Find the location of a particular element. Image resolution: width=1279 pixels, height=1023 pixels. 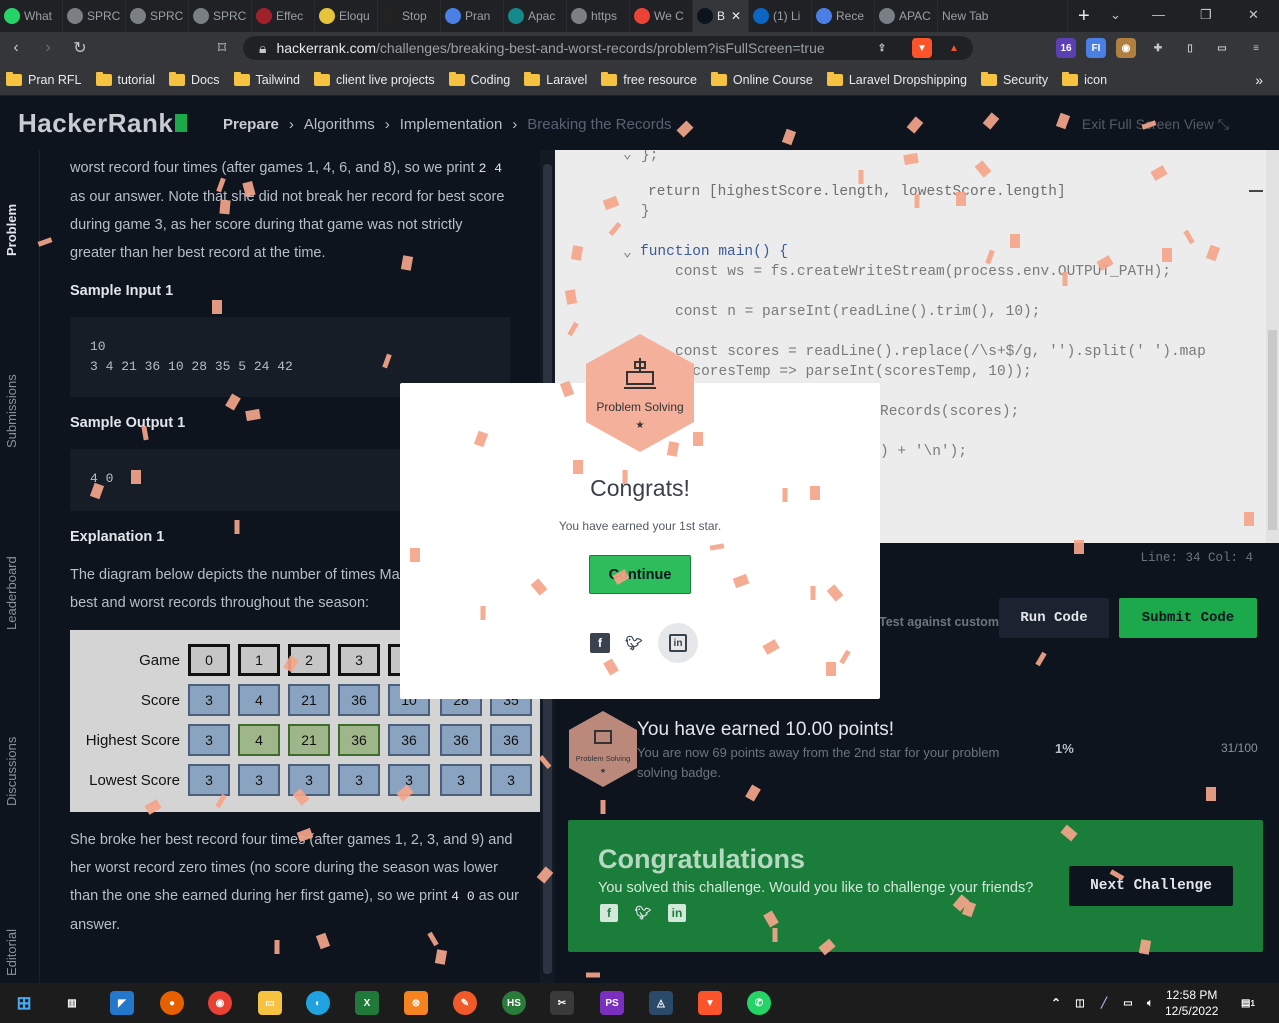

reload-icon: ↻ is located at coordinates (80, 48).